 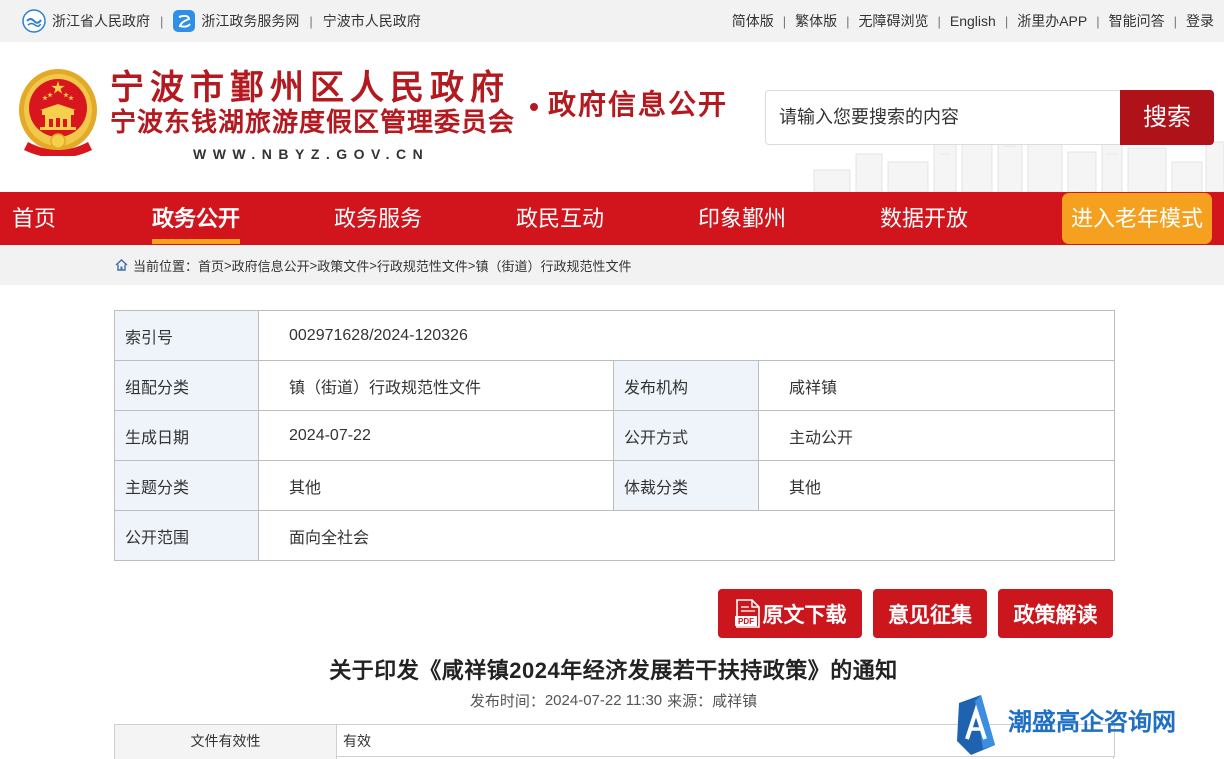 I want to click on section-title-dot, so click(x=534, y=107).